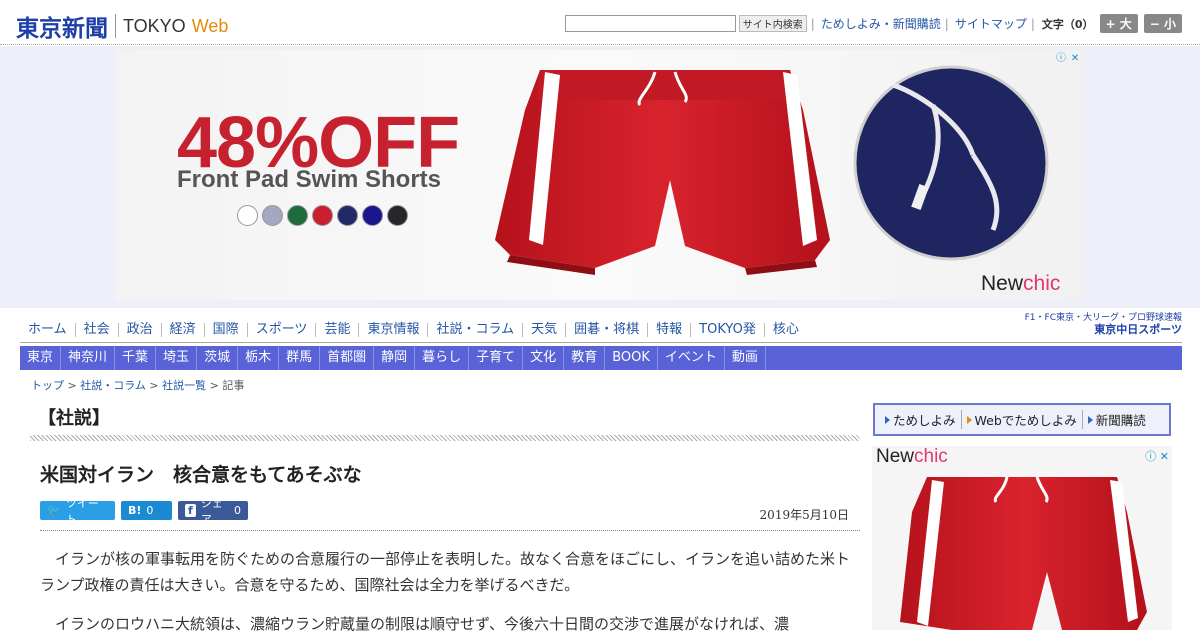 This screenshot has height=637, width=1200. What do you see at coordinates (338, 330) in the screenshot?
I see `primary-nav-item-6: 芸能` at bounding box center [338, 330].